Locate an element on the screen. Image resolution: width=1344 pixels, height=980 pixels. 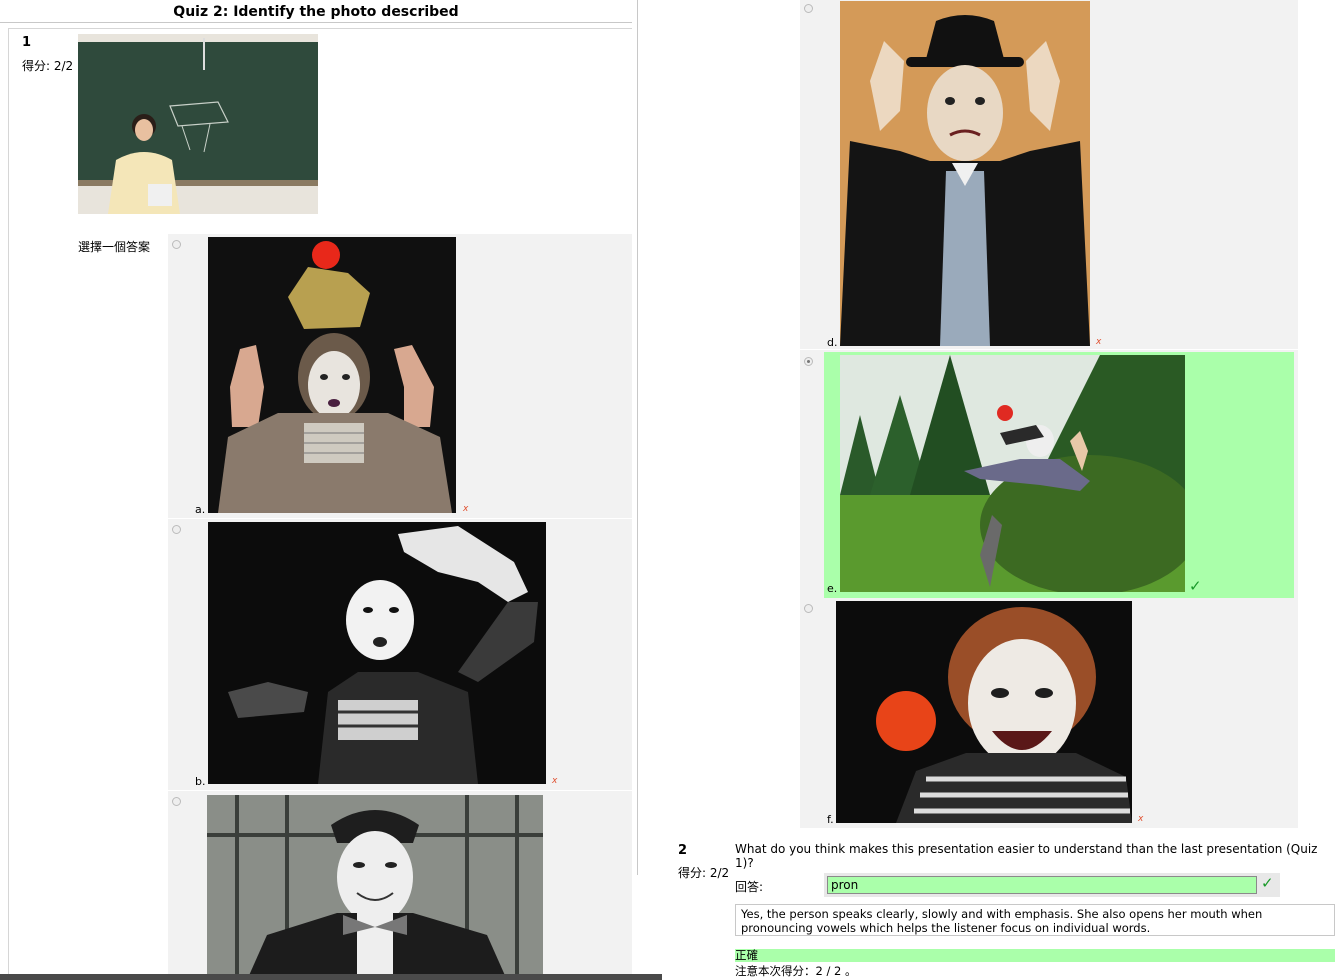
option-f-letter: f. is located at coordinates (830, 819).